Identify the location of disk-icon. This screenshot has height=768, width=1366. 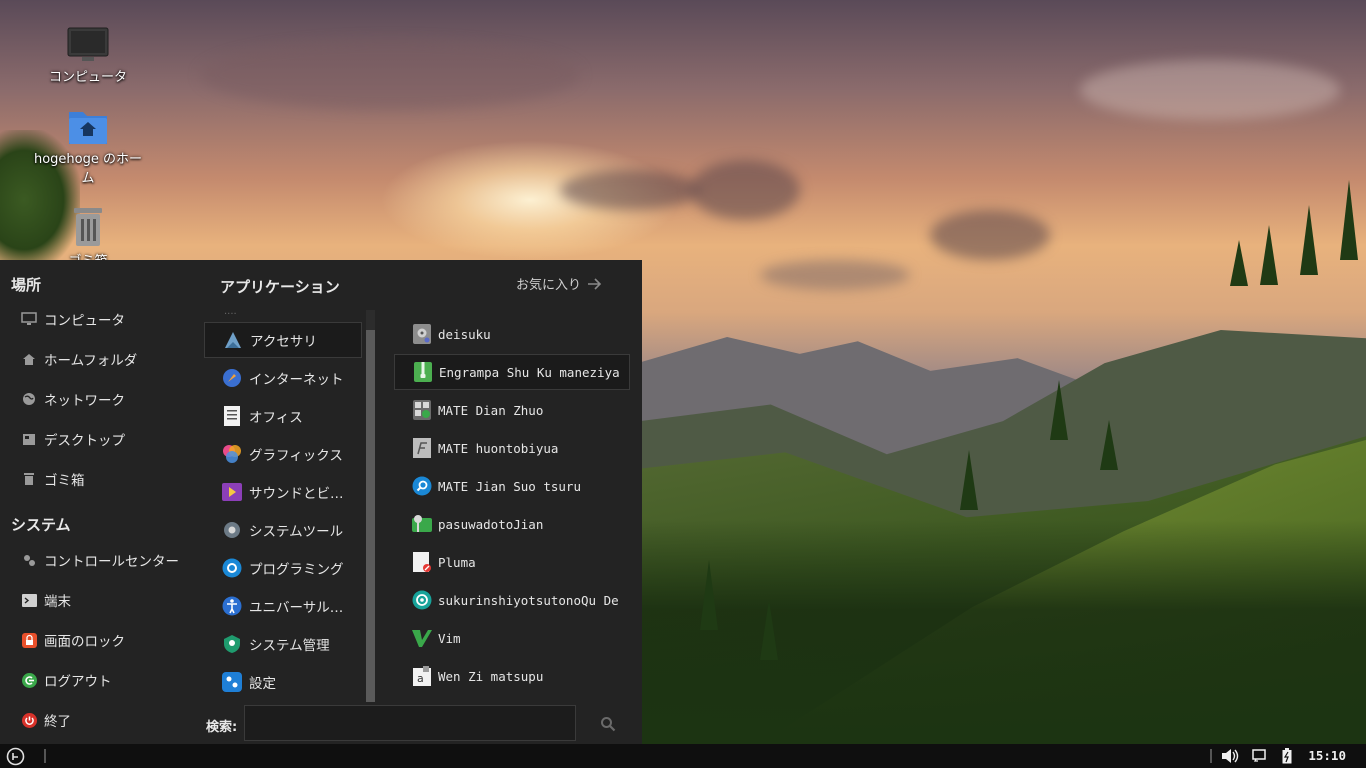
(422, 334).